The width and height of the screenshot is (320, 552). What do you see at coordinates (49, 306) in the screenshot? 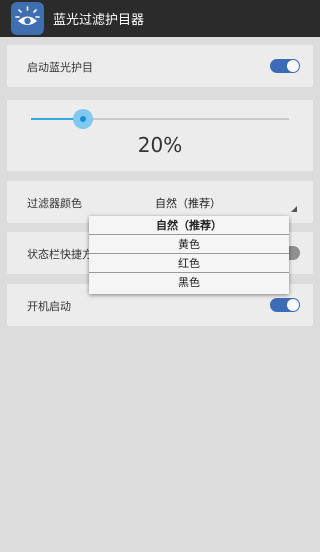
I see `boot-start-label: 开机启动` at bounding box center [49, 306].